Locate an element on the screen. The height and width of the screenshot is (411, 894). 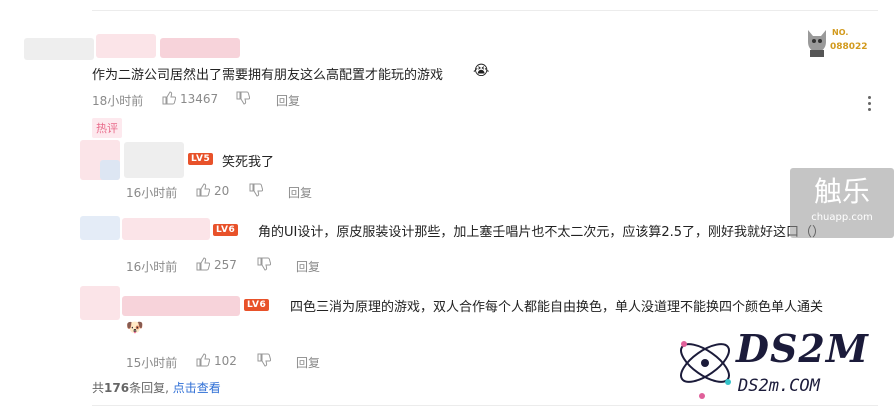
like-button: 20 is located at coordinates (212, 190).